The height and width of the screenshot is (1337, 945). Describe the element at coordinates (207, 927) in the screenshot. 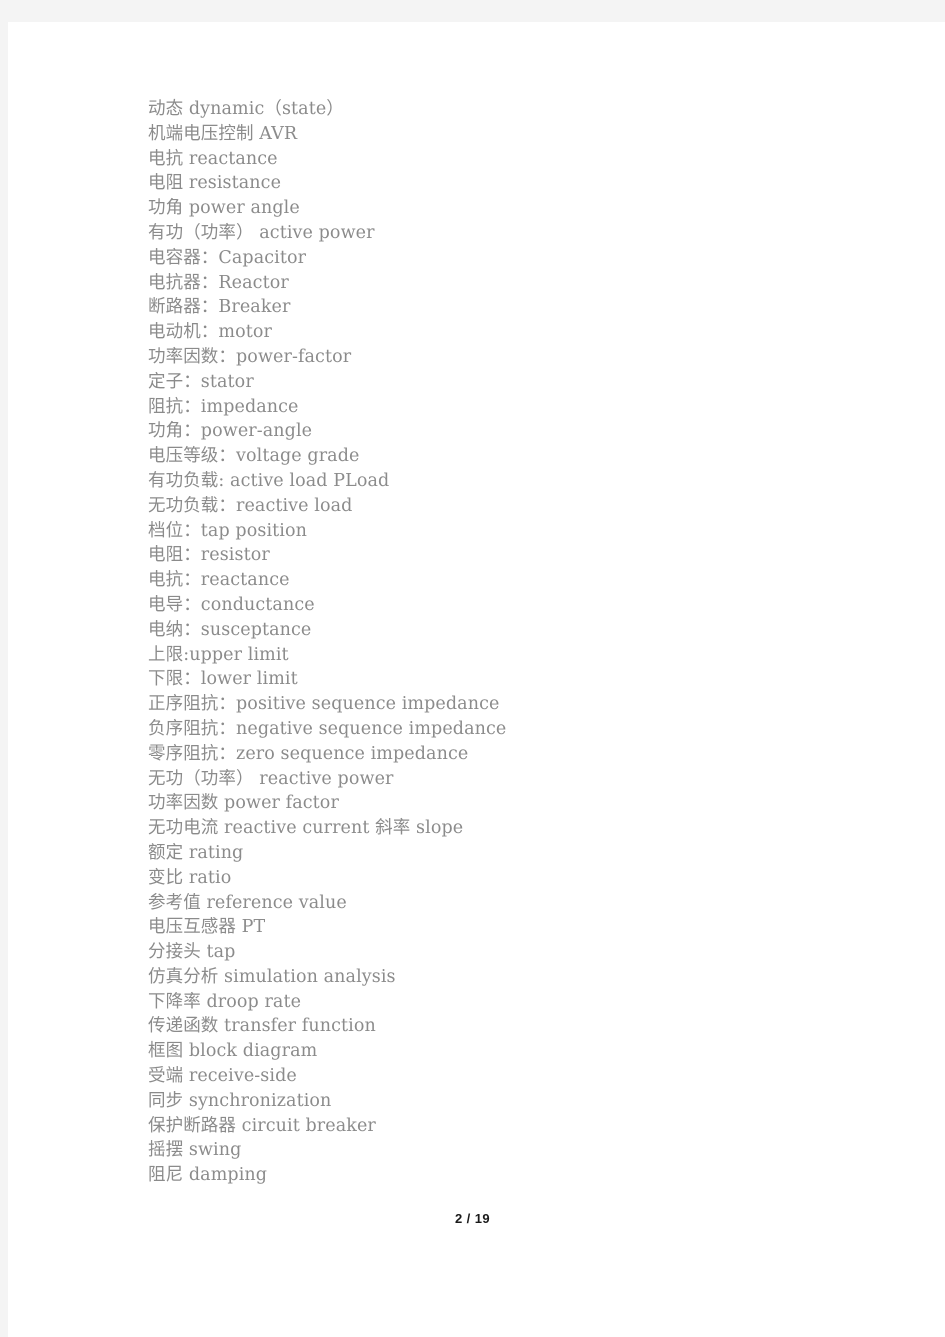

I see `glossary-line: 电压互感器 PT` at that location.